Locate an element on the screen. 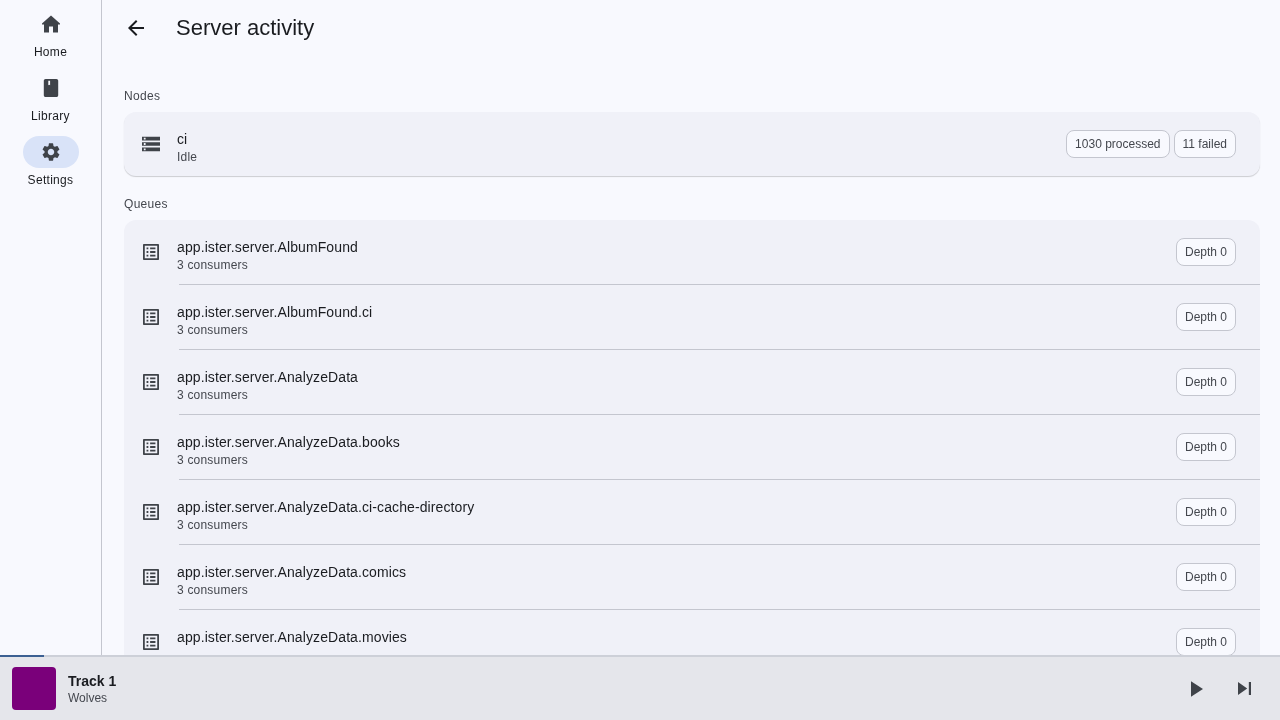 This screenshot has width=1280, height=720. section-heading: Queues is located at coordinates (146, 204).